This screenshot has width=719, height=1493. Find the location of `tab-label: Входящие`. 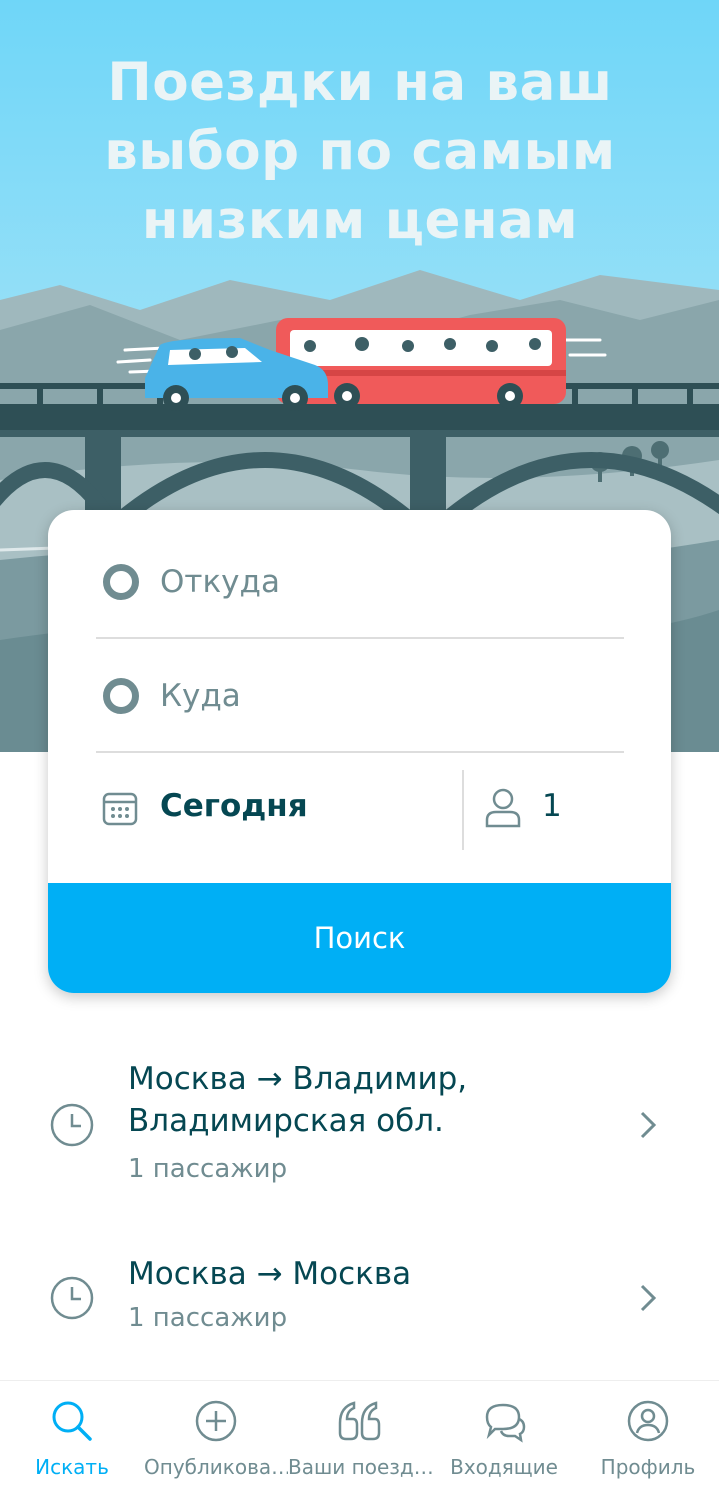

tab-label: Входящие is located at coordinates (504, 1467).